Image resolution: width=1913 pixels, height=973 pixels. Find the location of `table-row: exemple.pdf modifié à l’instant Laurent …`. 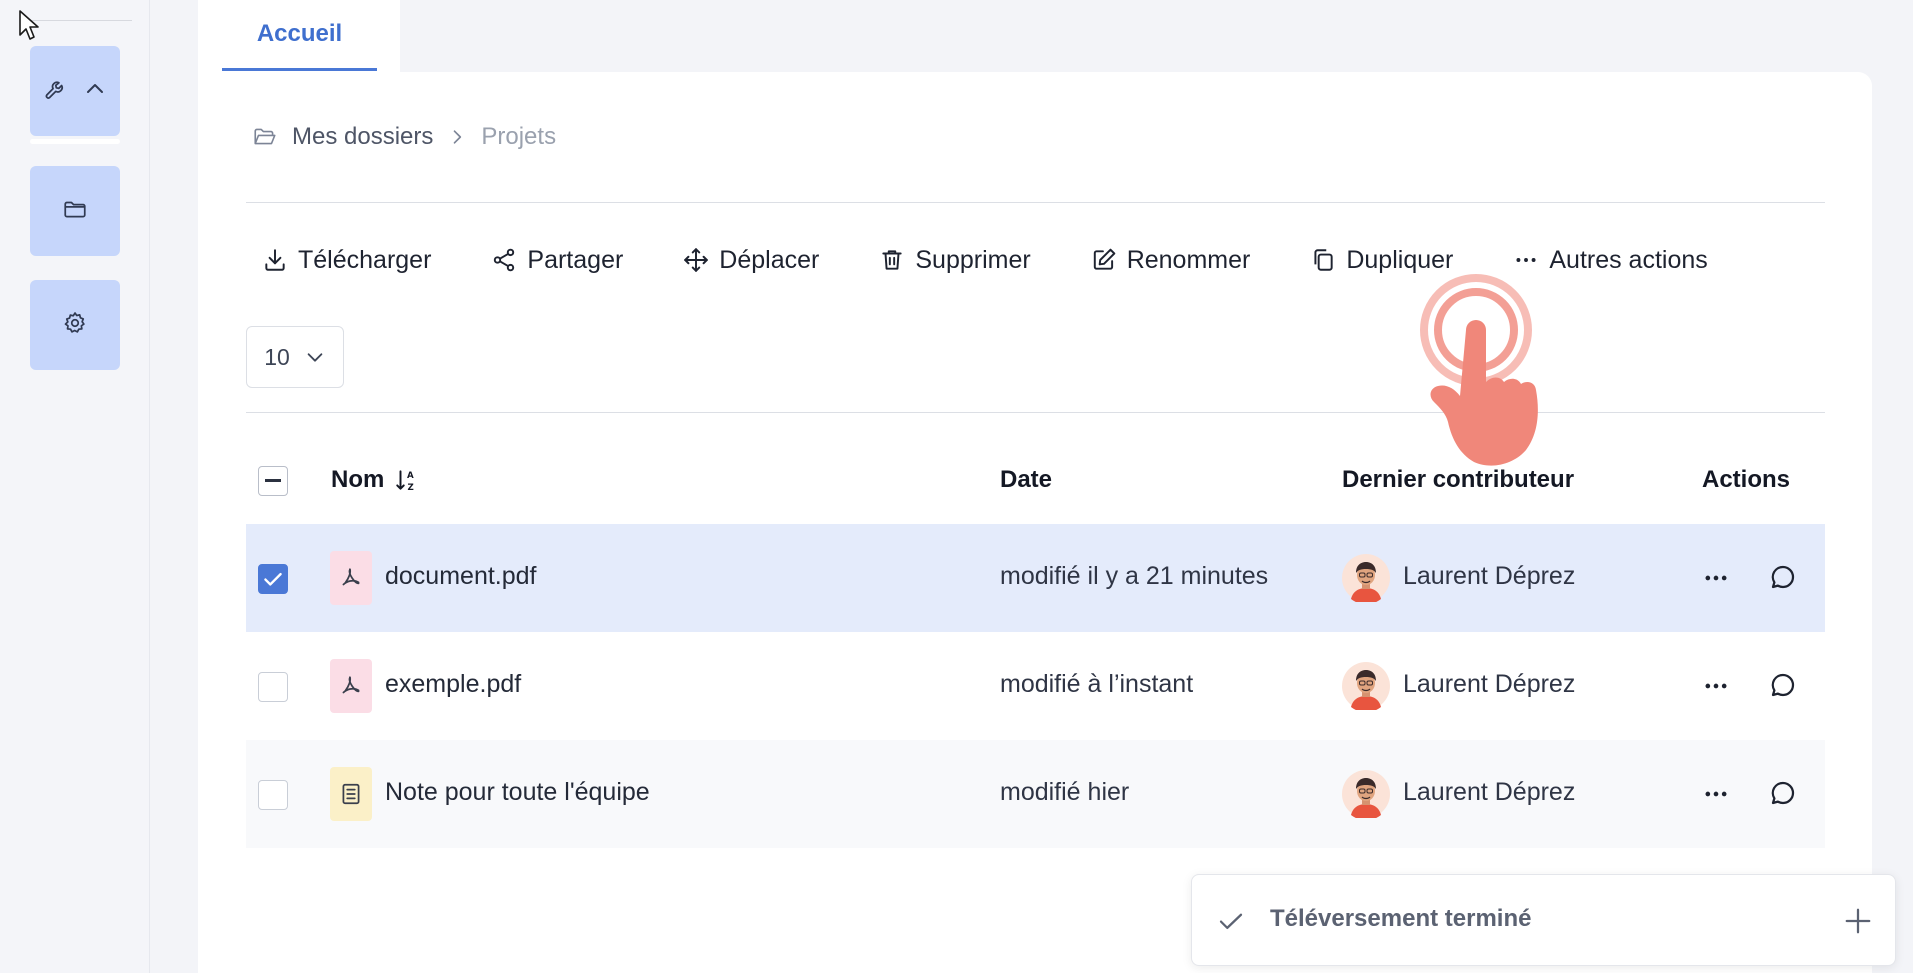

table-row: exemple.pdf modifié à l’instant Laurent … is located at coordinates (1035, 686).